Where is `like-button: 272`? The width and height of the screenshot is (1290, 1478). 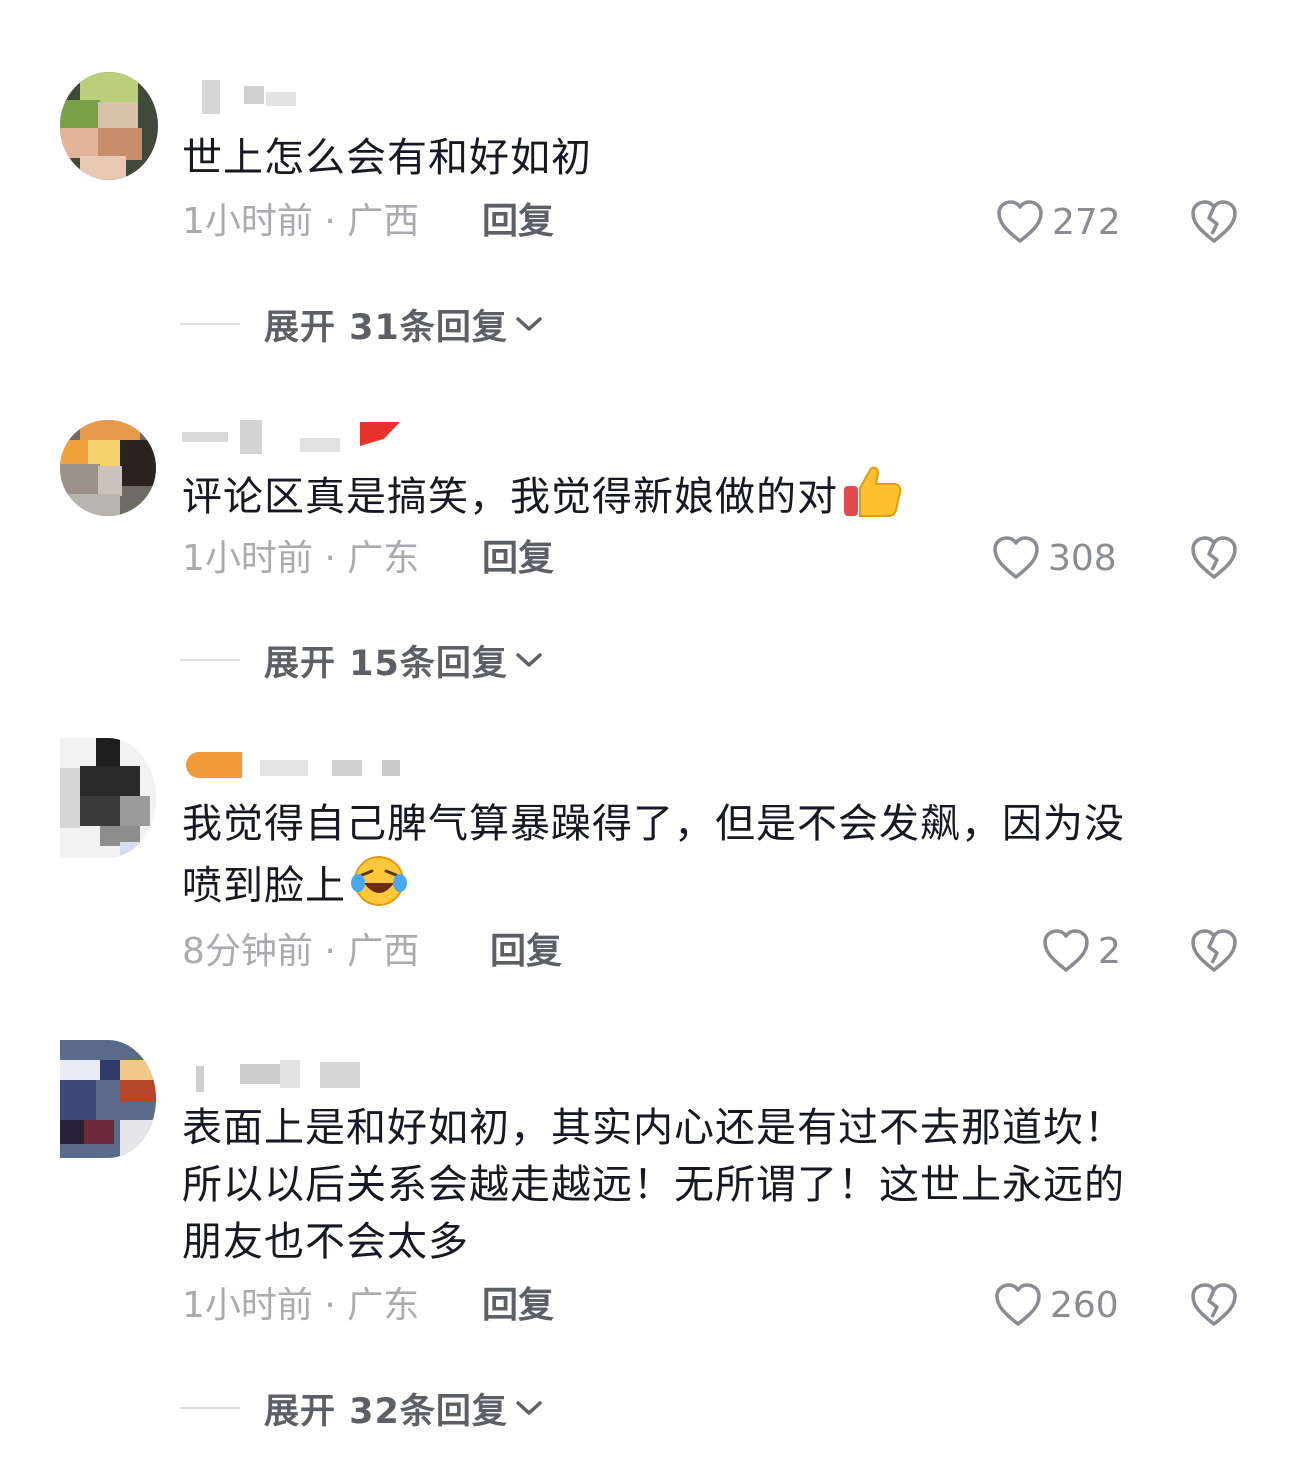
like-button: 272 is located at coordinates (1058, 222).